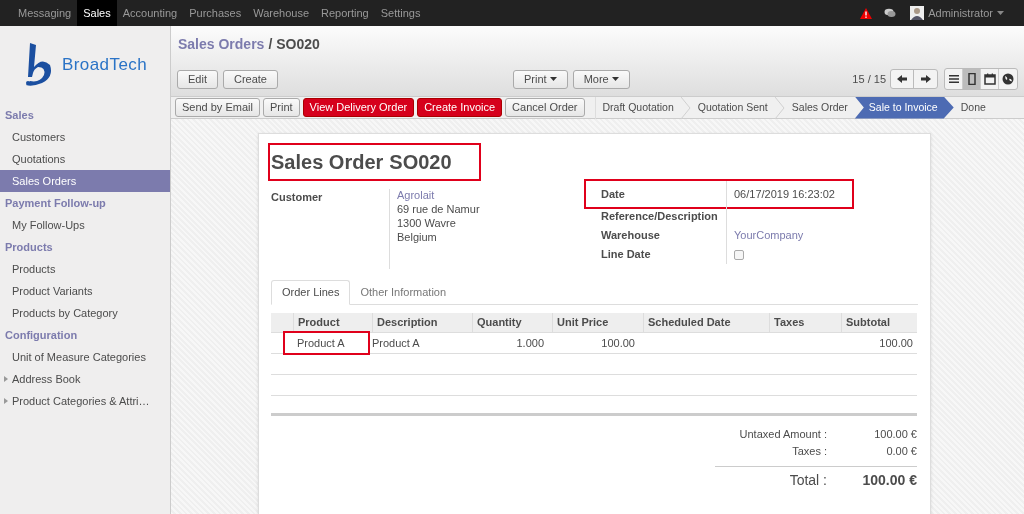  I want to click on column-header: Unit Price, so click(597, 322).